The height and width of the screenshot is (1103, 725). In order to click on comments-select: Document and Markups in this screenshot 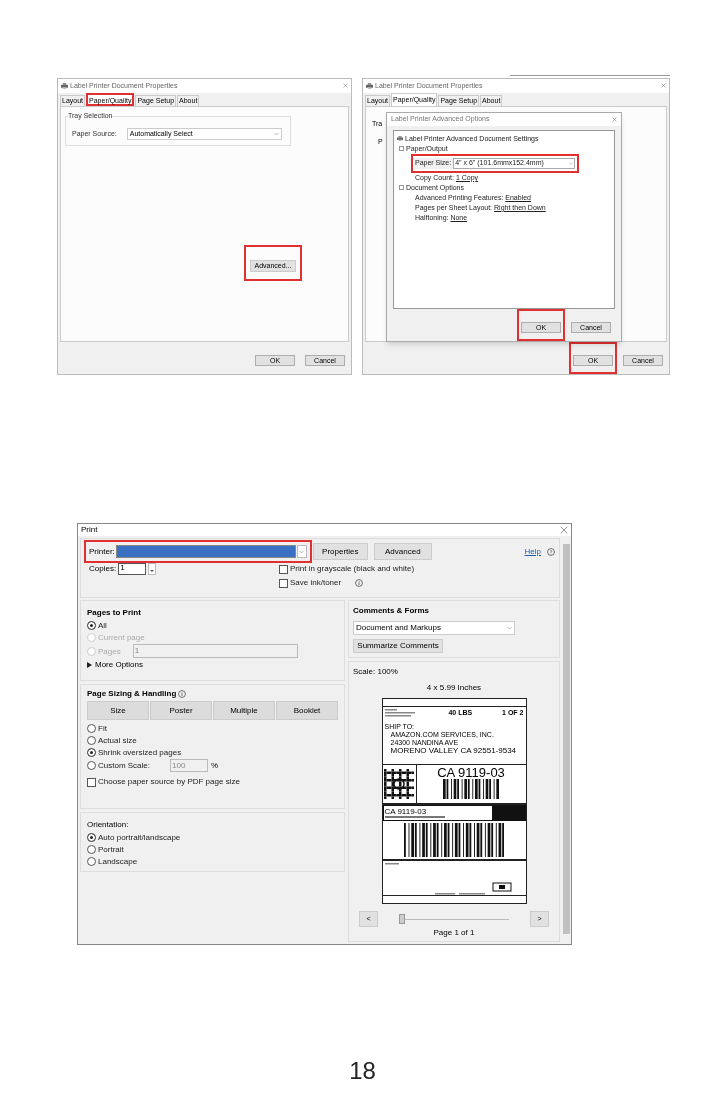, I will do `click(434, 628)`.